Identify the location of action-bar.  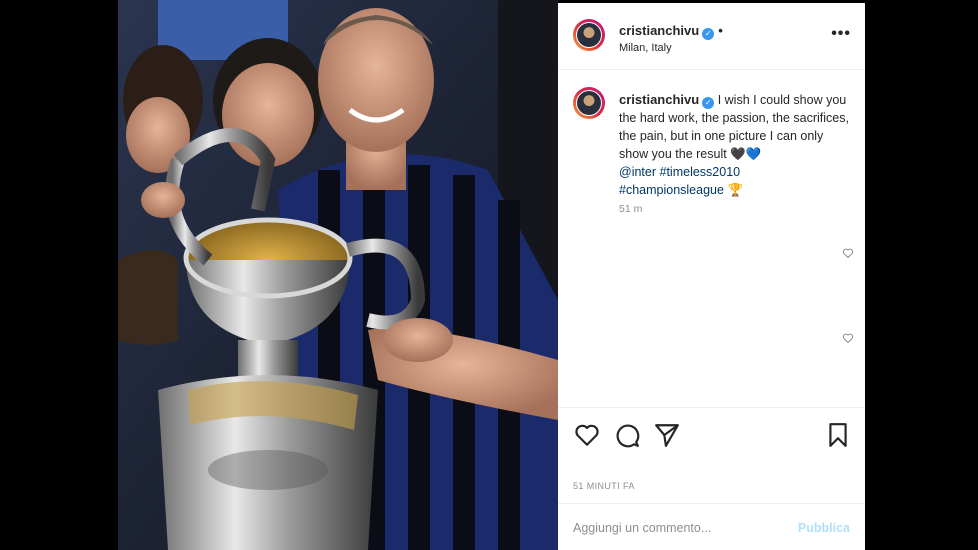
(711, 432).